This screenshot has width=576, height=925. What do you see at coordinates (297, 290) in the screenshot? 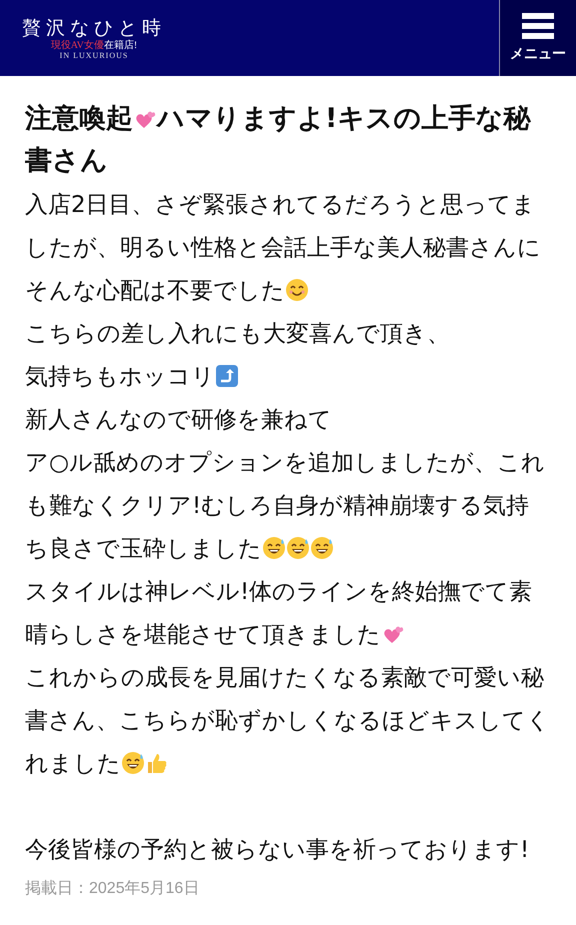
I see `smiling-face-icon` at bounding box center [297, 290].